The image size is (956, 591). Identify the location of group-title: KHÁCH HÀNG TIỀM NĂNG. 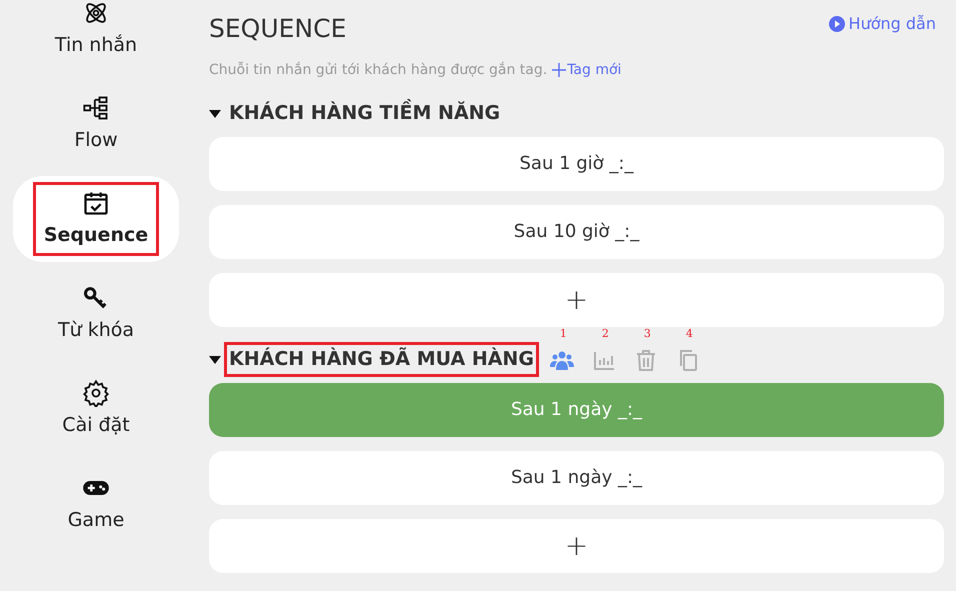
(364, 113).